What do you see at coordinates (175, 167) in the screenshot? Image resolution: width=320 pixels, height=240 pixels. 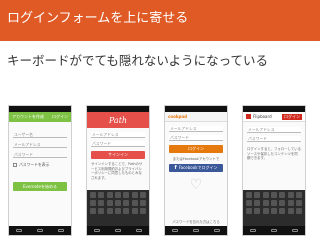 I see `facebook-icon: f` at bounding box center [175, 167].